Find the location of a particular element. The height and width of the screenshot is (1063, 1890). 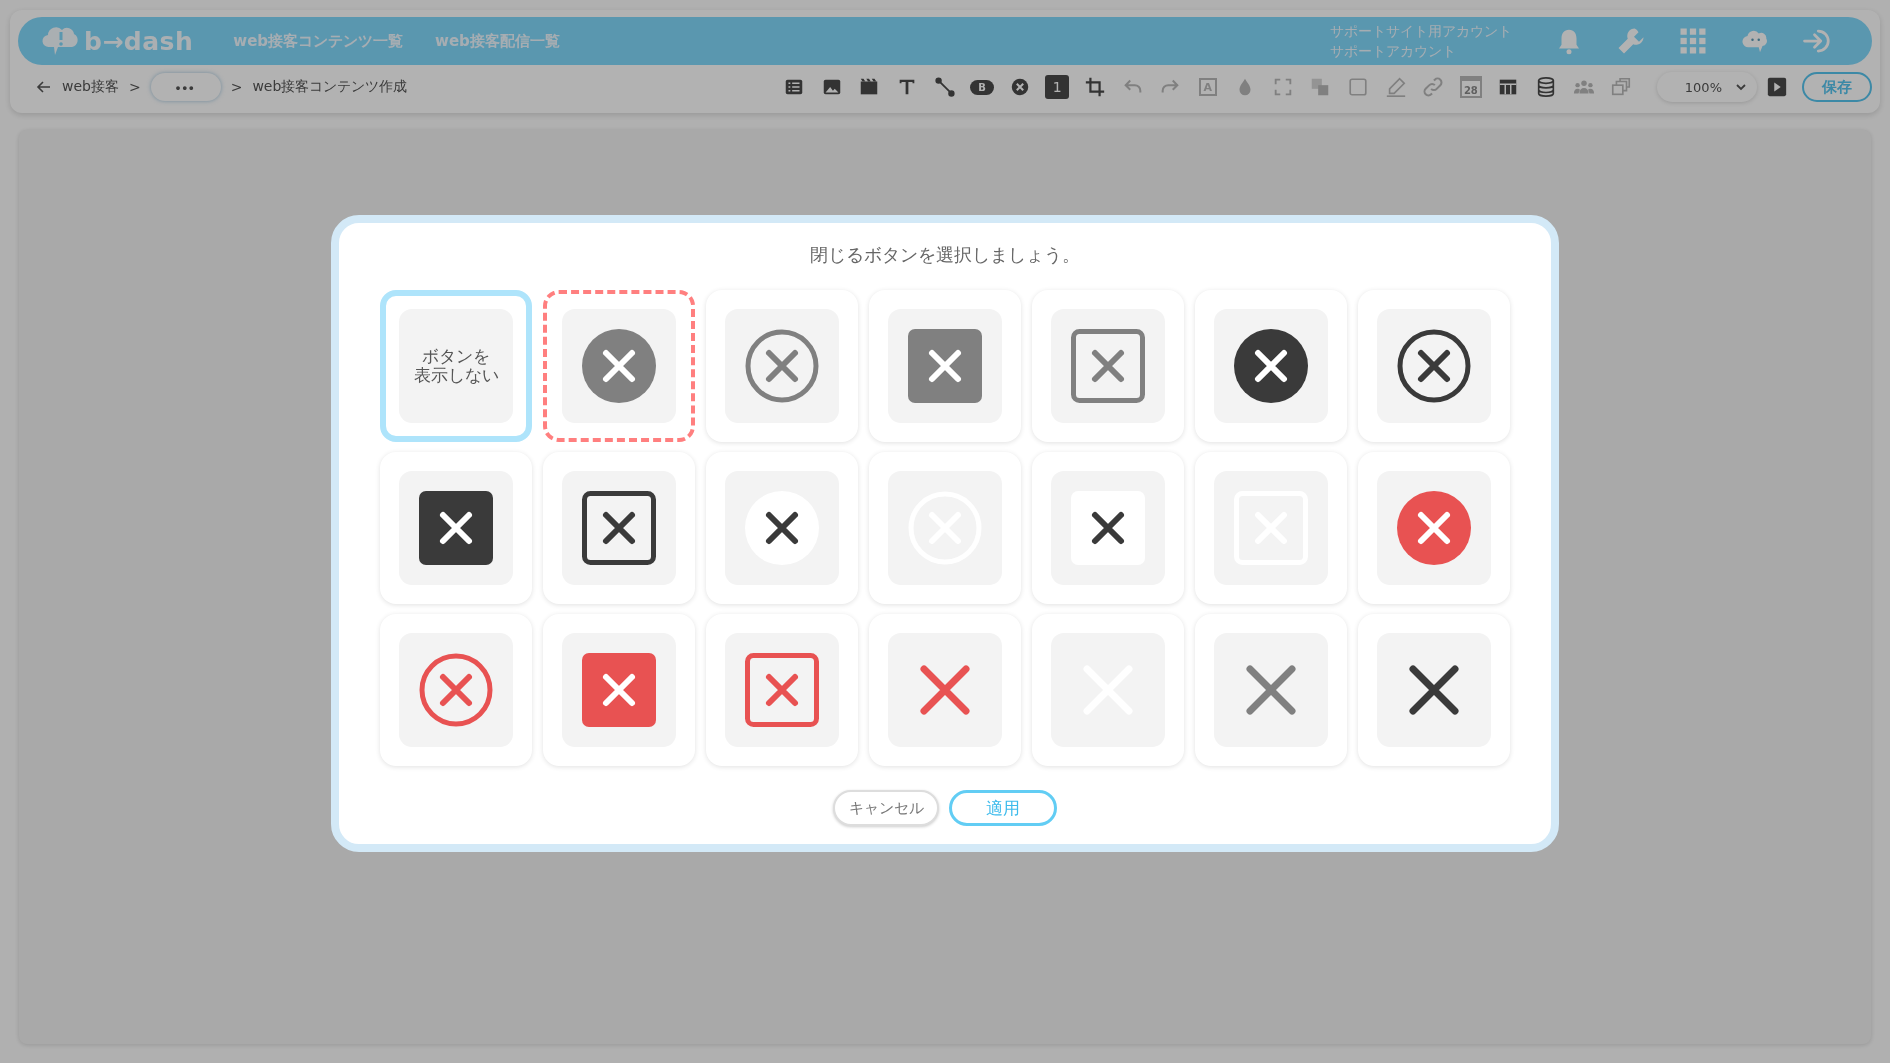

no-button-label: ボタンを 表示しない is located at coordinates (456, 366).